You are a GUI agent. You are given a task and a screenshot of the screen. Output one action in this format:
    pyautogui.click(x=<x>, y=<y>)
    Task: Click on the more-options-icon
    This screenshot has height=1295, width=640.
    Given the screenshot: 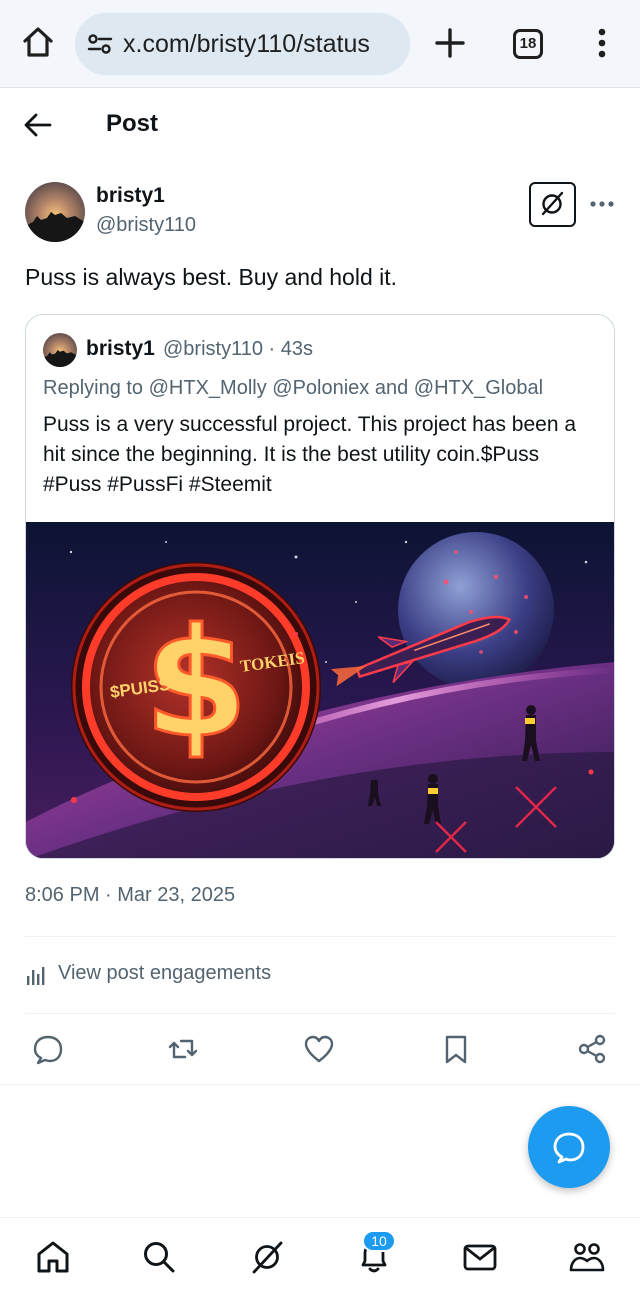 What is the action you would take?
    pyautogui.click(x=602, y=204)
    